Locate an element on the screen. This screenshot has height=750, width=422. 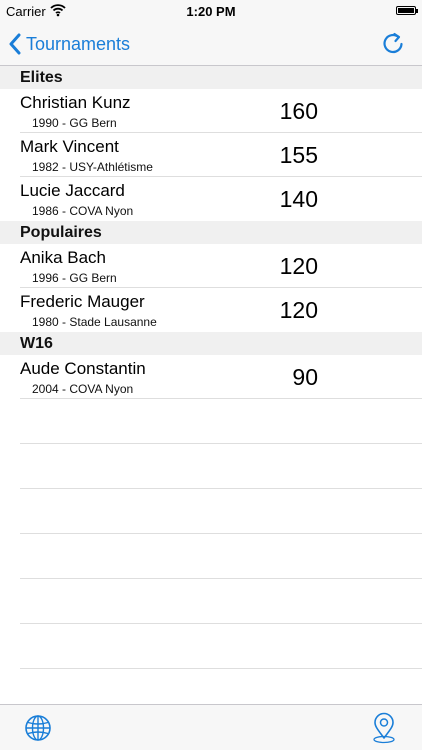
back-button: Tournaments is located at coordinates (69, 44).